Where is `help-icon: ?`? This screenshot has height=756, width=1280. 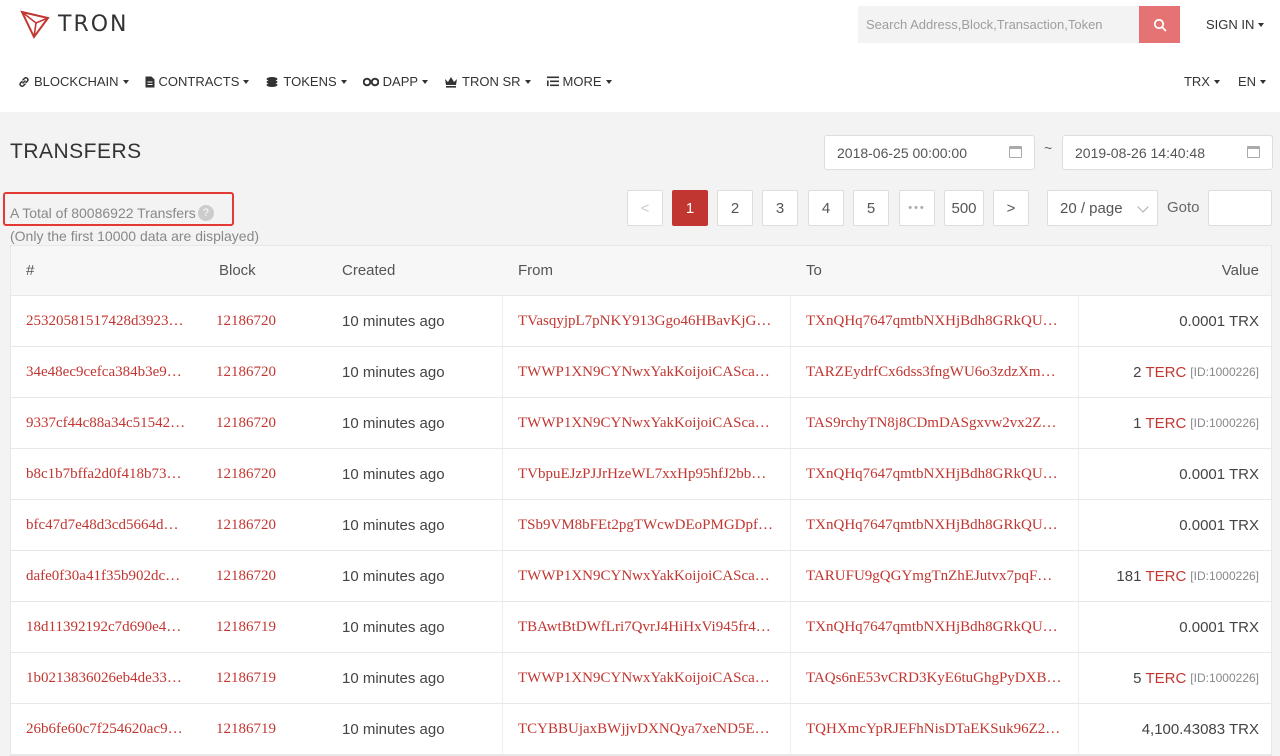
help-icon: ? is located at coordinates (205, 213).